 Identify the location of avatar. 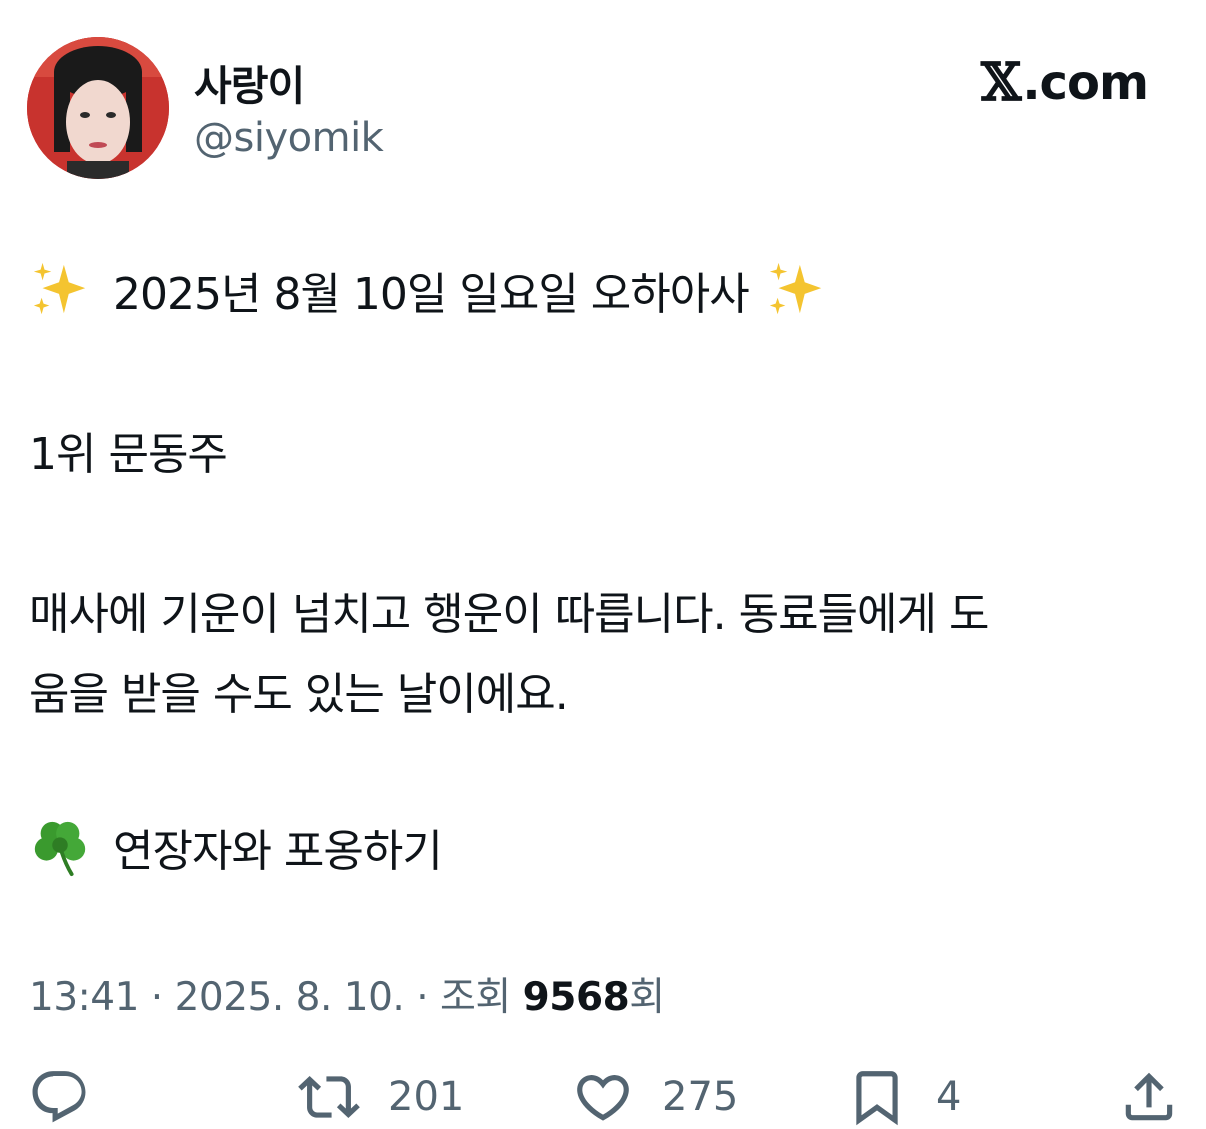
(98, 108).